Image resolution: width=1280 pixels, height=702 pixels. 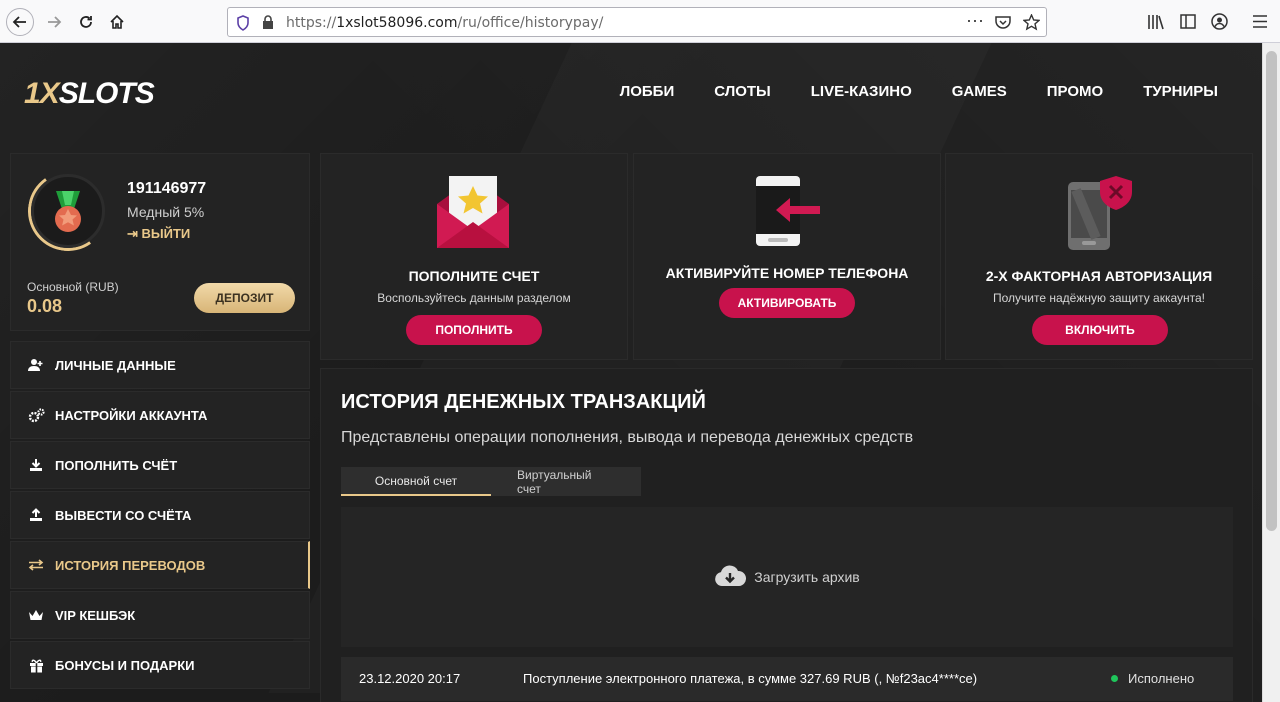 What do you see at coordinates (474, 298) in the screenshot?
I see `promo-deposit-subtitle: Воспользуйтесь данным разделом` at bounding box center [474, 298].